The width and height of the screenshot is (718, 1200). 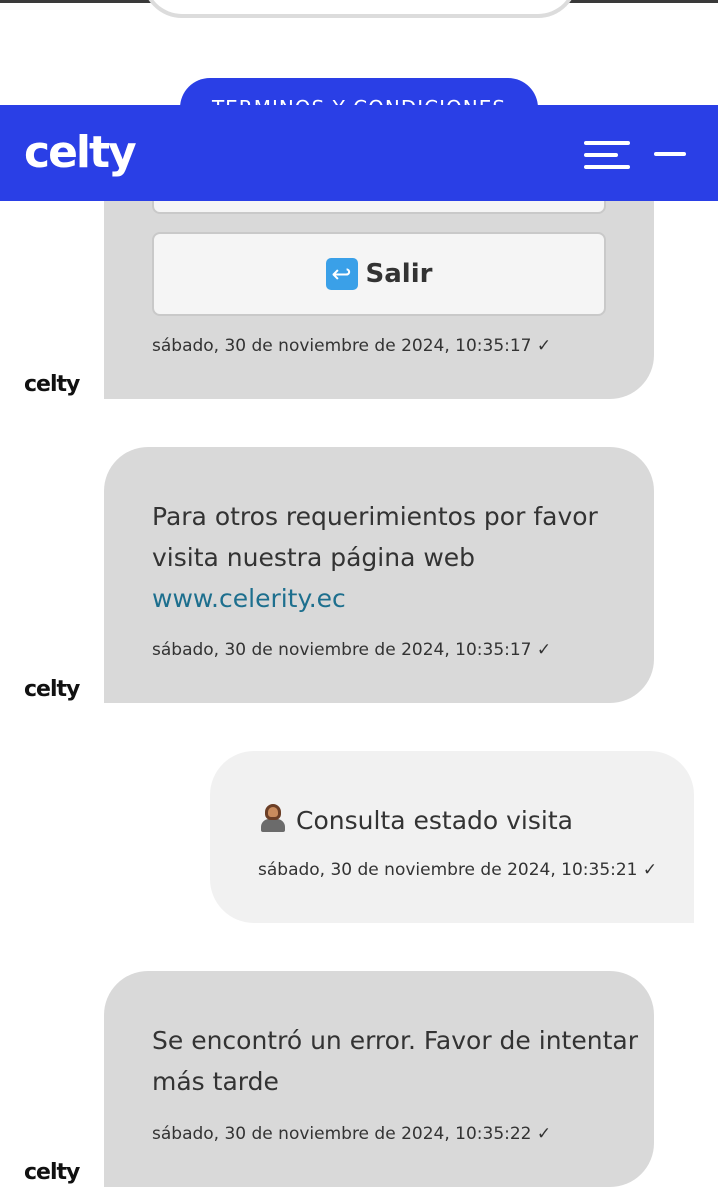 What do you see at coordinates (375, 516) in the screenshot?
I see `message-line: Para otros requerimientos por favor` at bounding box center [375, 516].